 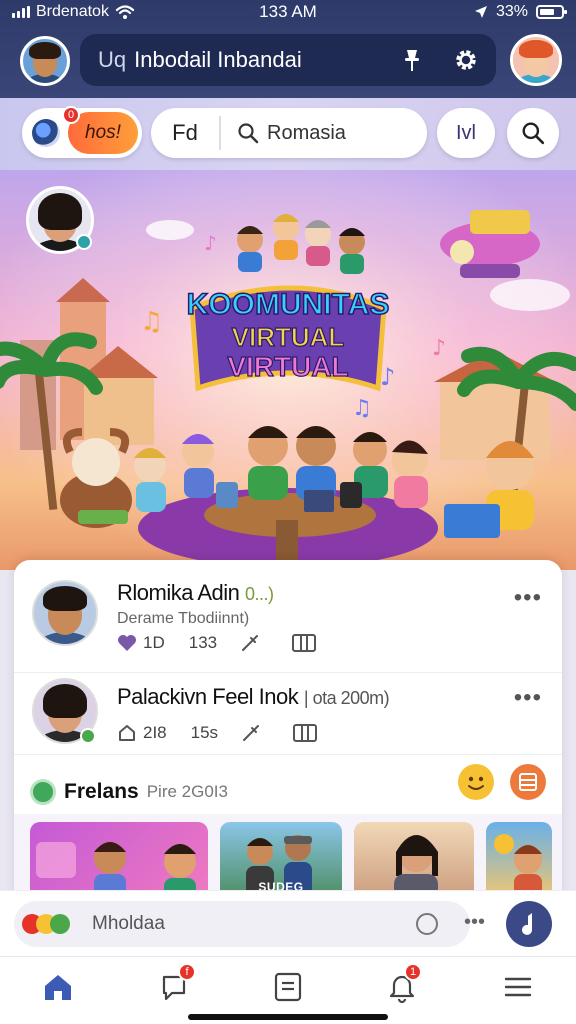 I want to click on header-search-bar: Uq Inbodail Inbandai, so click(x=288, y=60).